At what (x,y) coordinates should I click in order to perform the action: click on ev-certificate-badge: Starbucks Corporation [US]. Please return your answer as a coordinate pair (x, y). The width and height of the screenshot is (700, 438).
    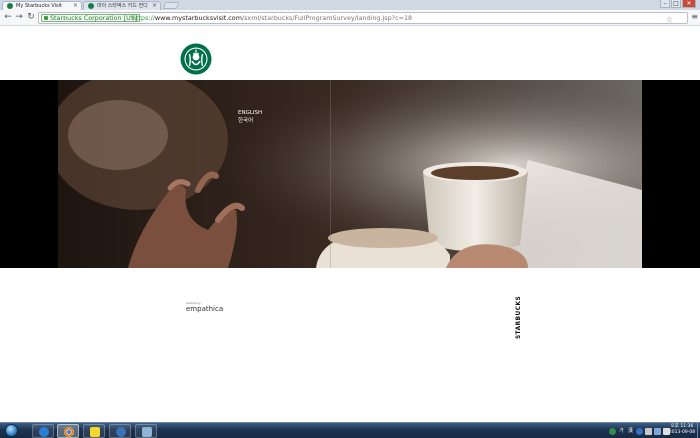
    Looking at the image, I should click on (91, 18).